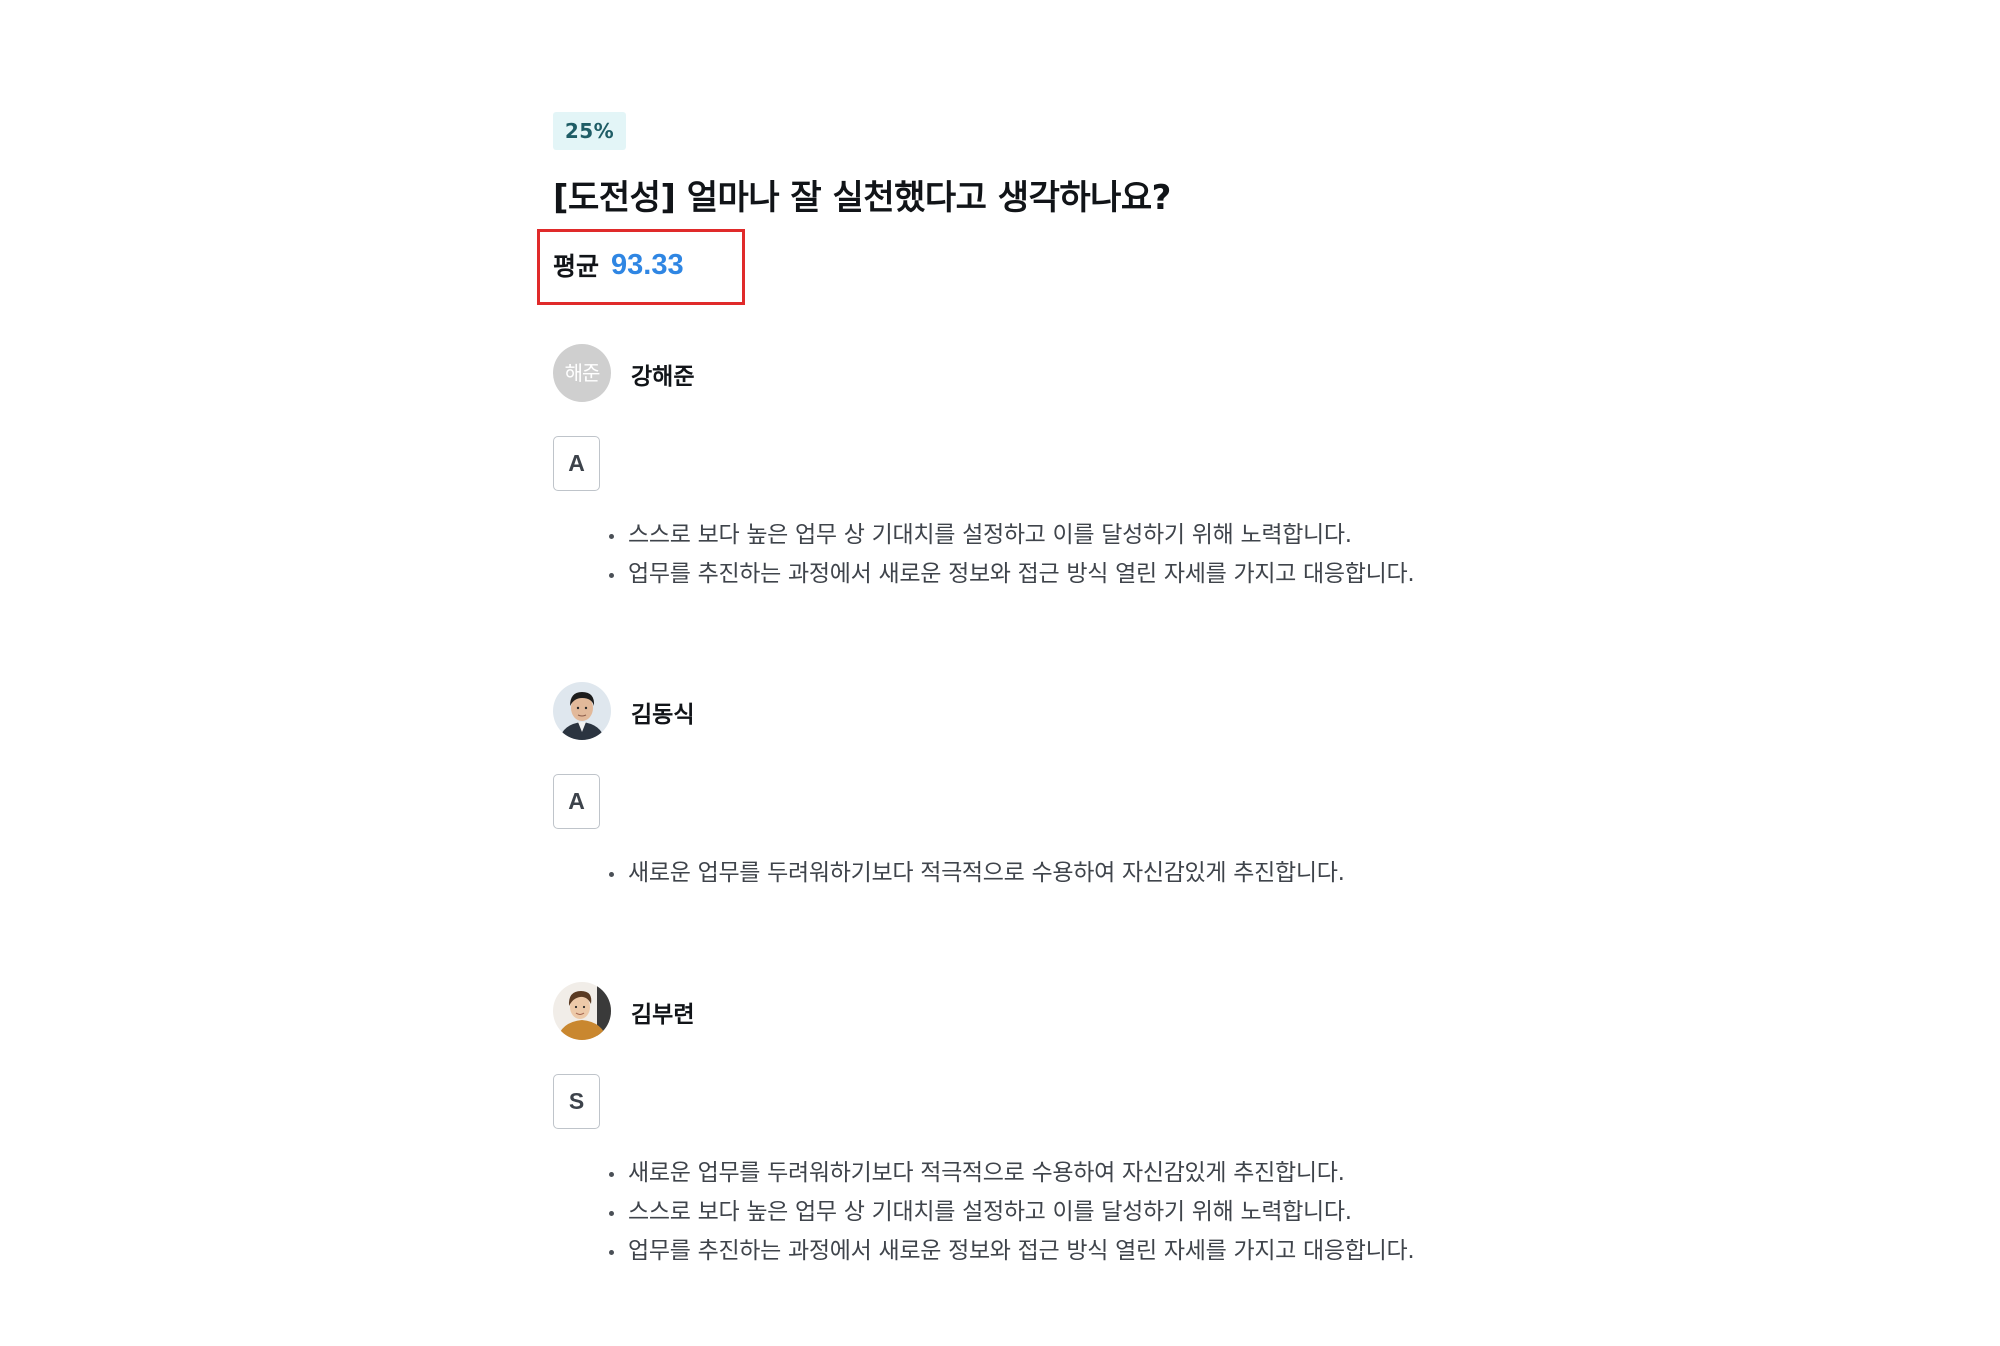 The image size is (2000, 1346). I want to click on behavior-list: 새로운 업무를 두려워하기보다 적극적으로 수용하여 자신감있게 추진합니다., so click(977, 873).